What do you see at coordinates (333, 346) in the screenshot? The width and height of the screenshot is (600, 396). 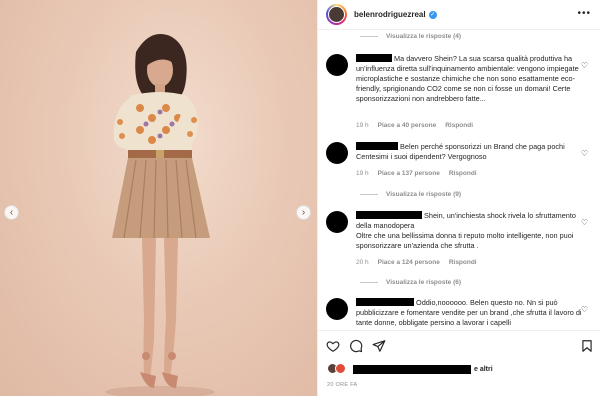 I see `heart-icon` at bounding box center [333, 346].